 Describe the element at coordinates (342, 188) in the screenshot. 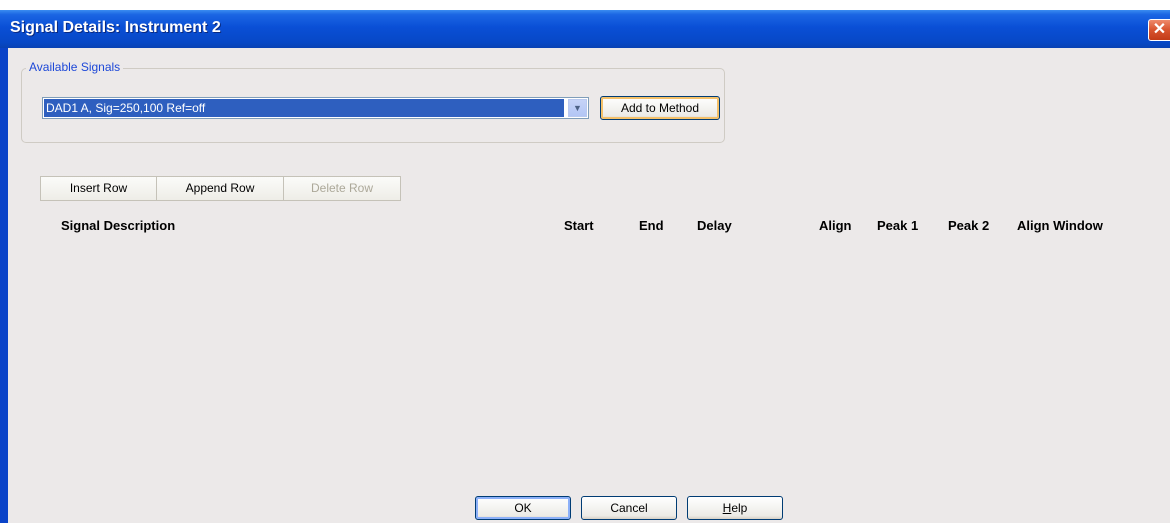

I see `delete-row-button: Delete Row` at that location.